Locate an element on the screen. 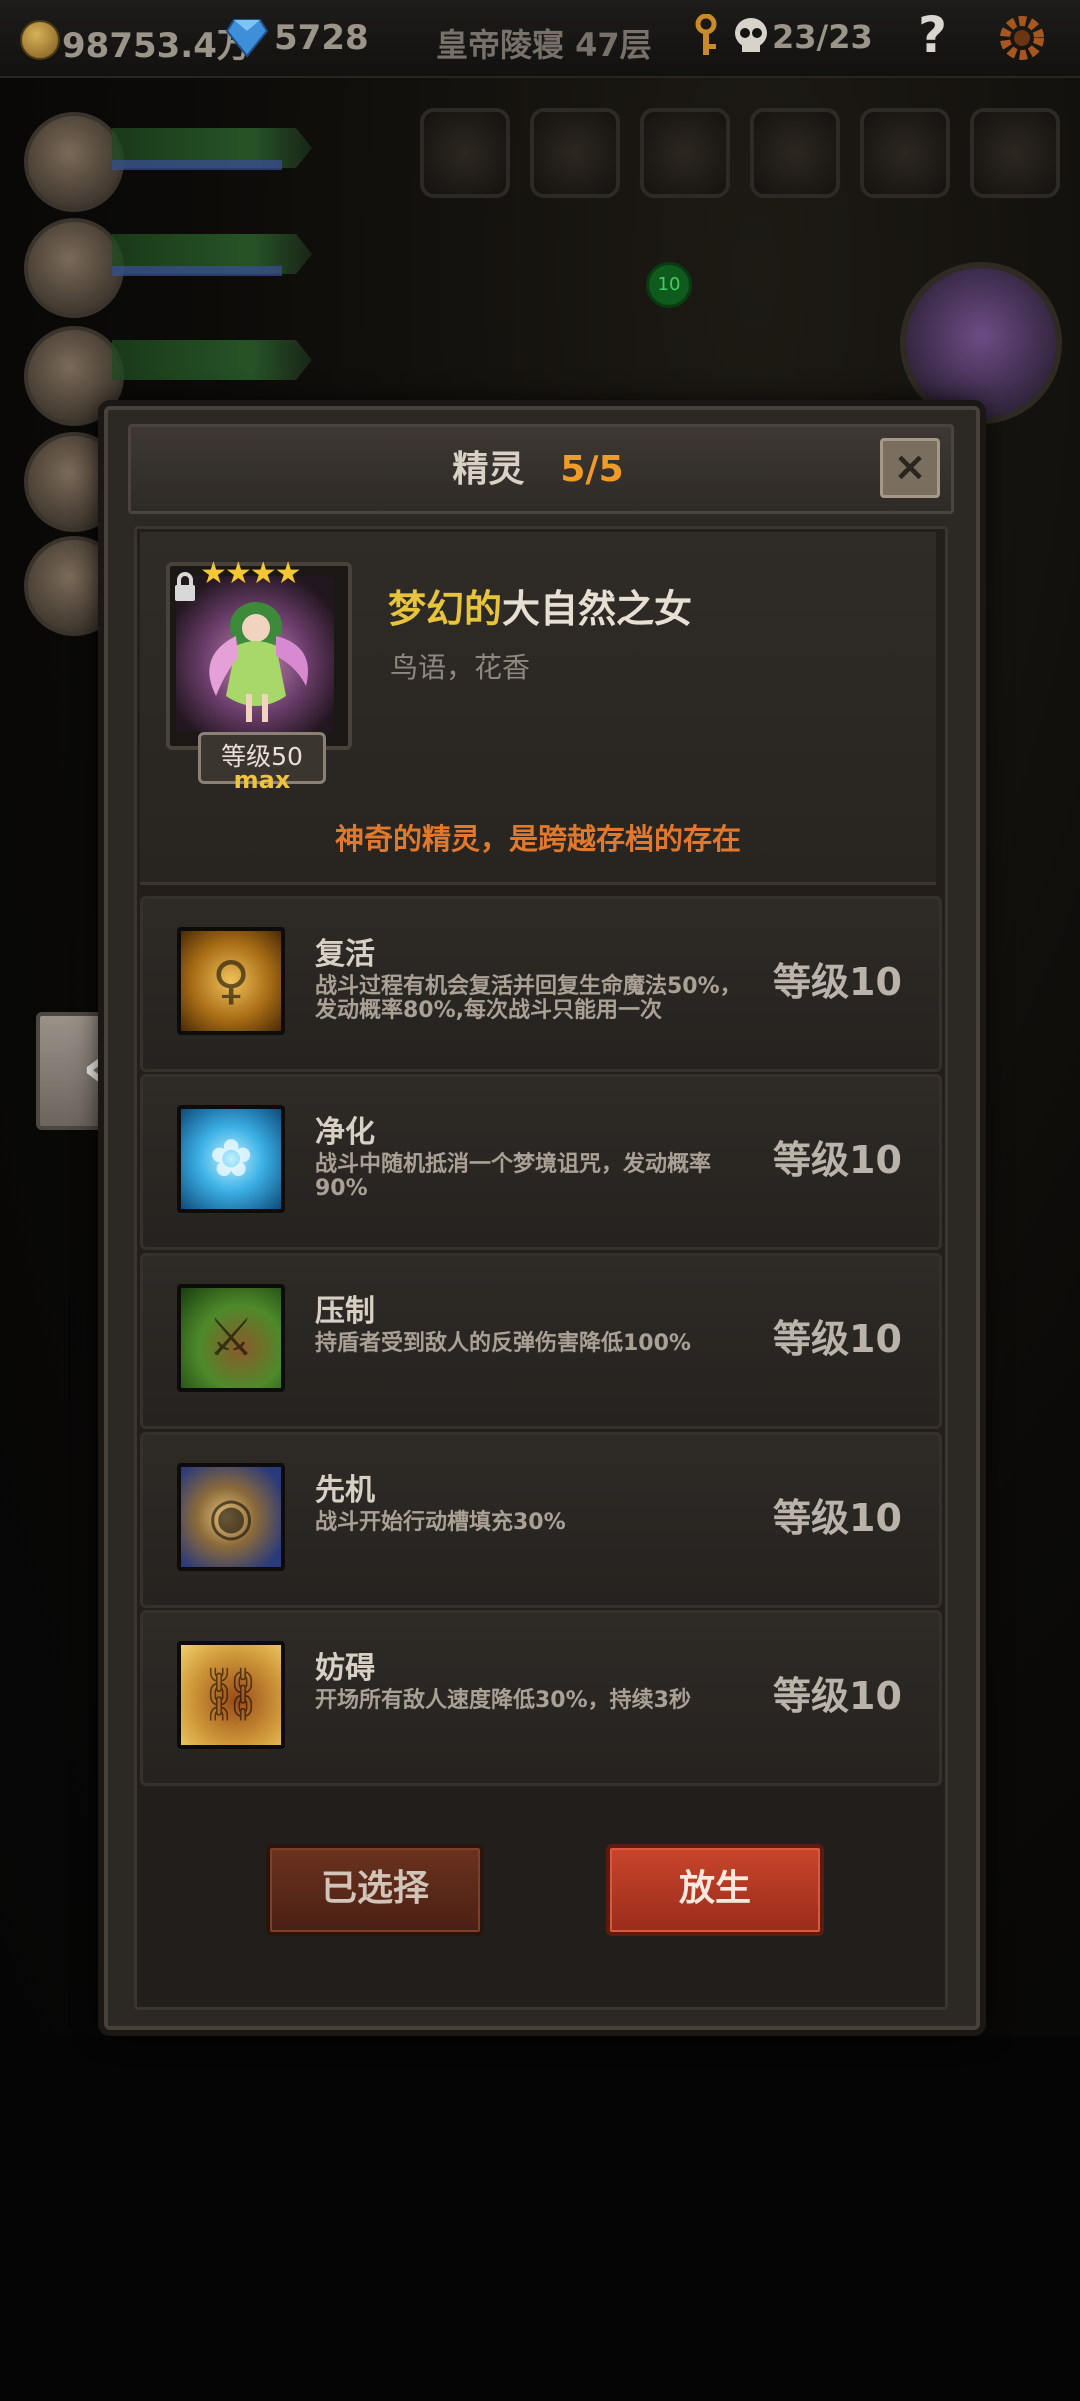  close-button: × is located at coordinates (910, 468).